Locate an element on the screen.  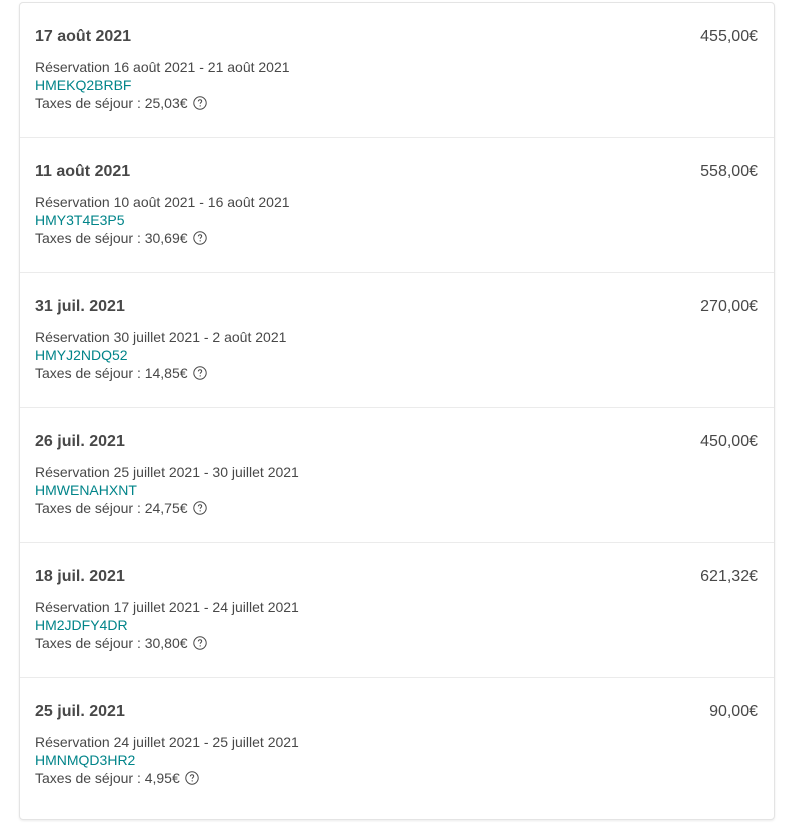
occupancy-tax: Taxes de séjour : 25,03€ is located at coordinates (162, 103).